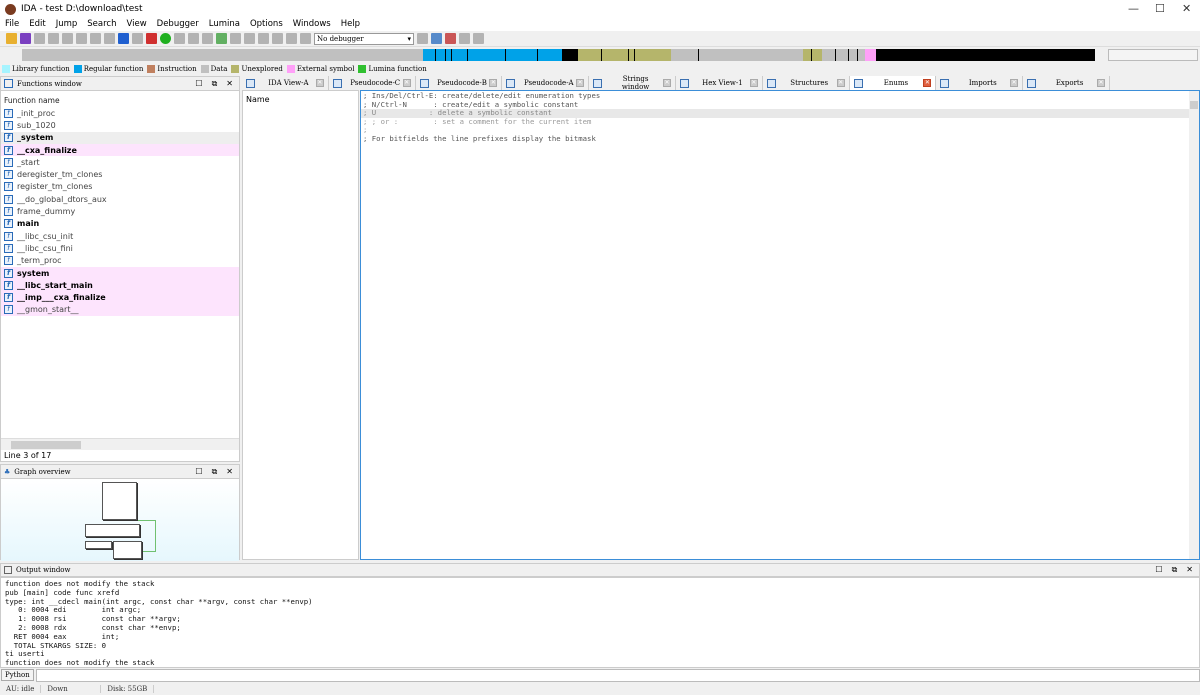 The image size is (1200, 695). Describe the element at coordinates (285, 83) in the screenshot. I see `tab-ida-view-a: IDA View-A ✕` at that location.